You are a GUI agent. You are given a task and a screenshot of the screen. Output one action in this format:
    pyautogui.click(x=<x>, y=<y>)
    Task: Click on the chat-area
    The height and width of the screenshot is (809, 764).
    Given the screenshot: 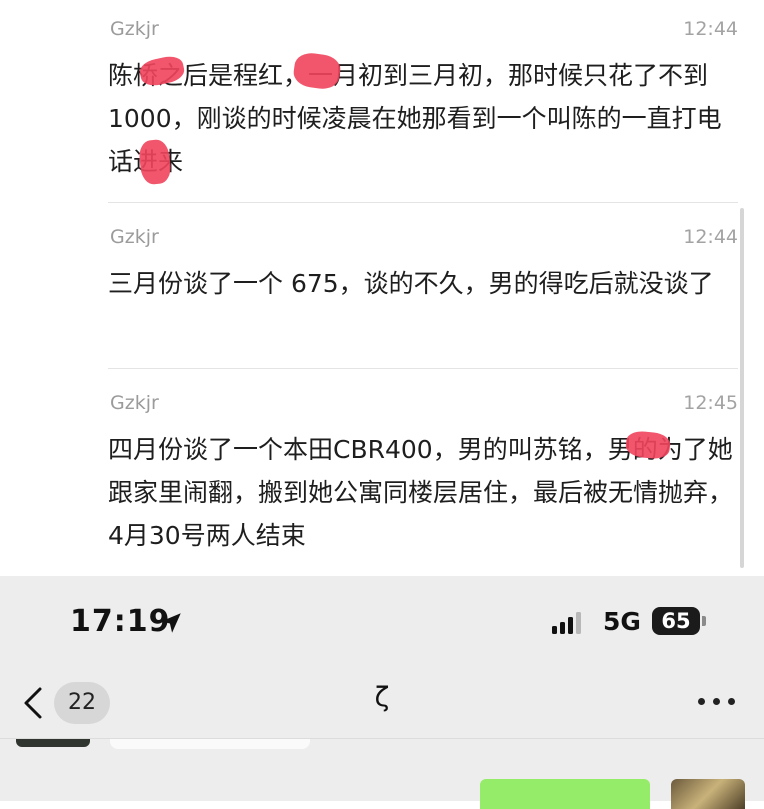 What is the action you would take?
    pyautogui.click(x=382, y=773)
    